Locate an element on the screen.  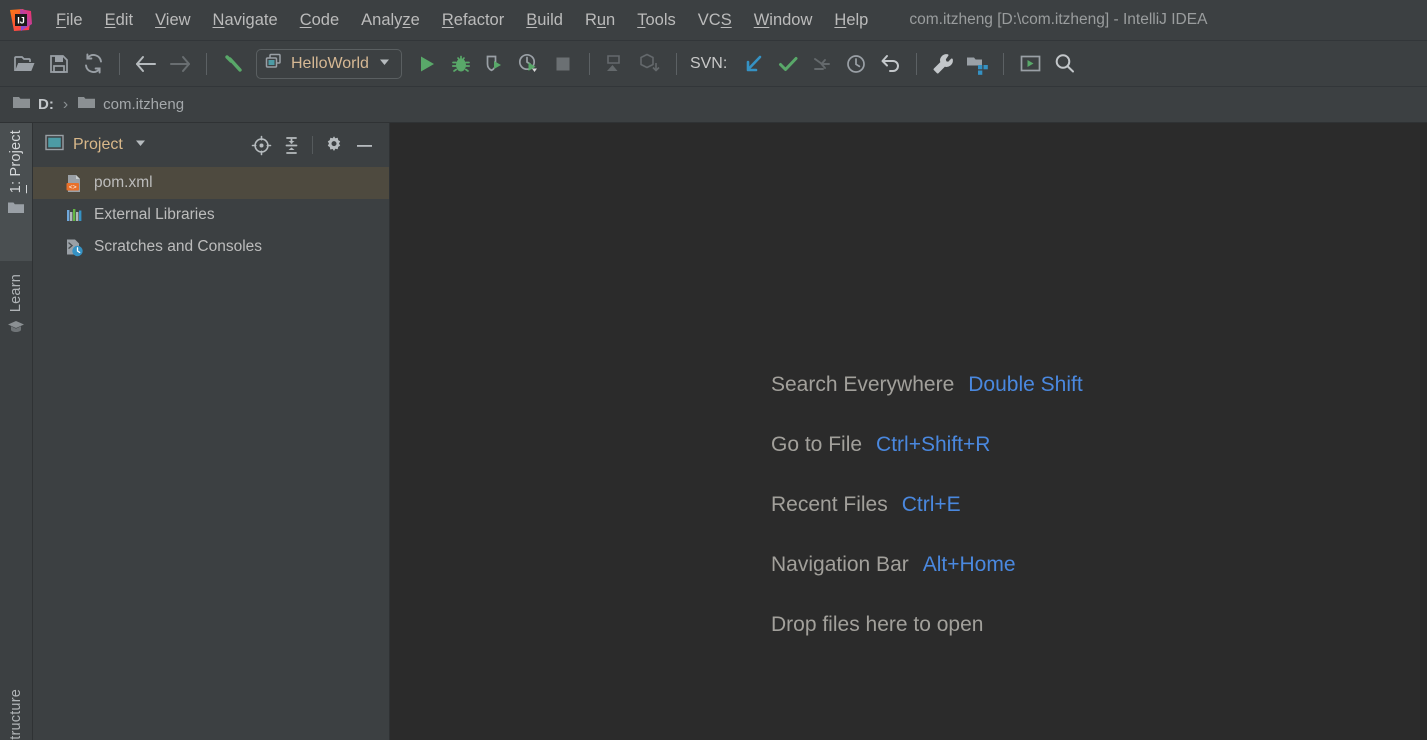
svn-update-arrow-icon is located at coordinates (754, 64).